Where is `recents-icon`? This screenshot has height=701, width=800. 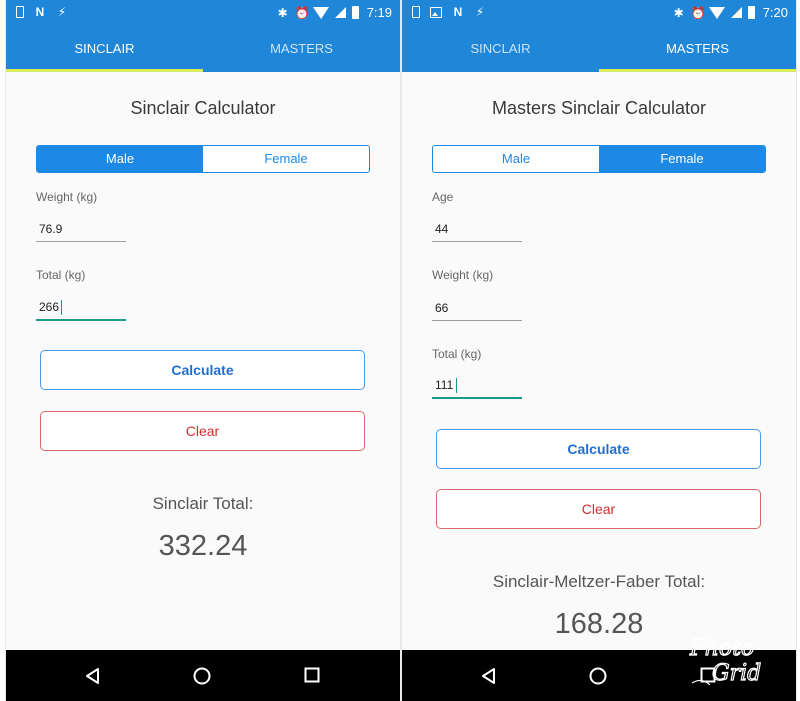
recents-icon is located at coordinates (312, 677).